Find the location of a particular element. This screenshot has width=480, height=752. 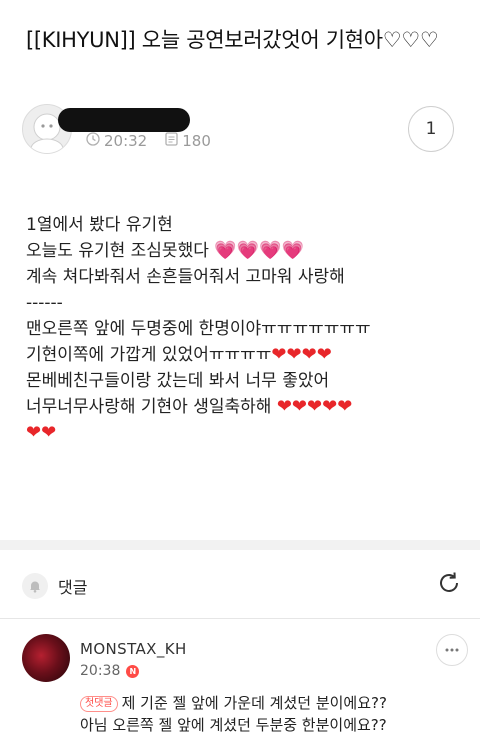

post-title: [[KIHYUN]] 오늘 공연보러갔엇어 기현아♡♡♡ is located at coordinates (232, 40).